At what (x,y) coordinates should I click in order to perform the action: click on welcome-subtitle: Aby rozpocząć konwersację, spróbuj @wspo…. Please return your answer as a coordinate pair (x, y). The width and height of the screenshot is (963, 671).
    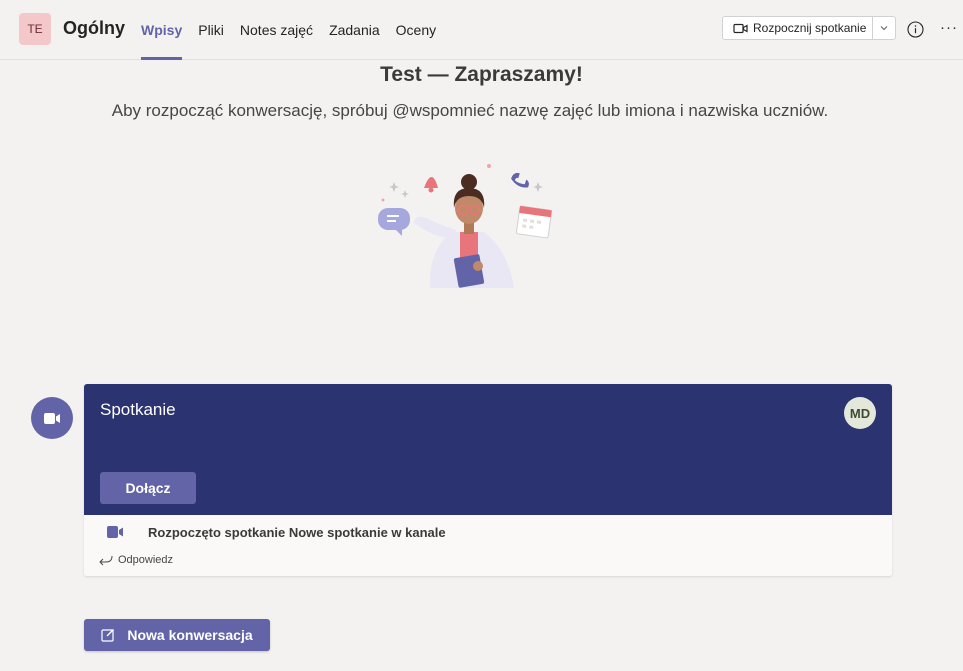
    Looking at the image, I should click on (470, 110).